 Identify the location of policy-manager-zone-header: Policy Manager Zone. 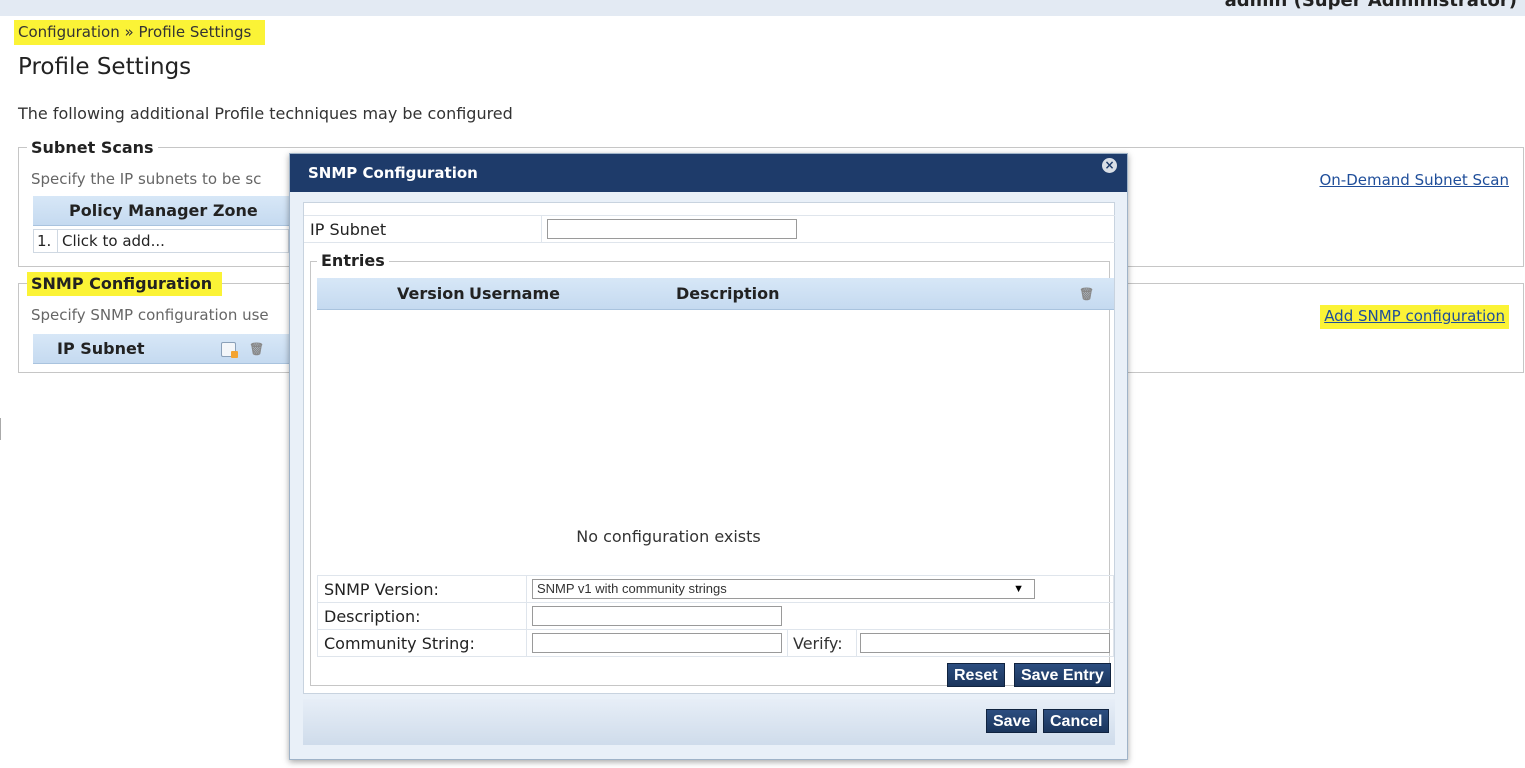
(161, 211).